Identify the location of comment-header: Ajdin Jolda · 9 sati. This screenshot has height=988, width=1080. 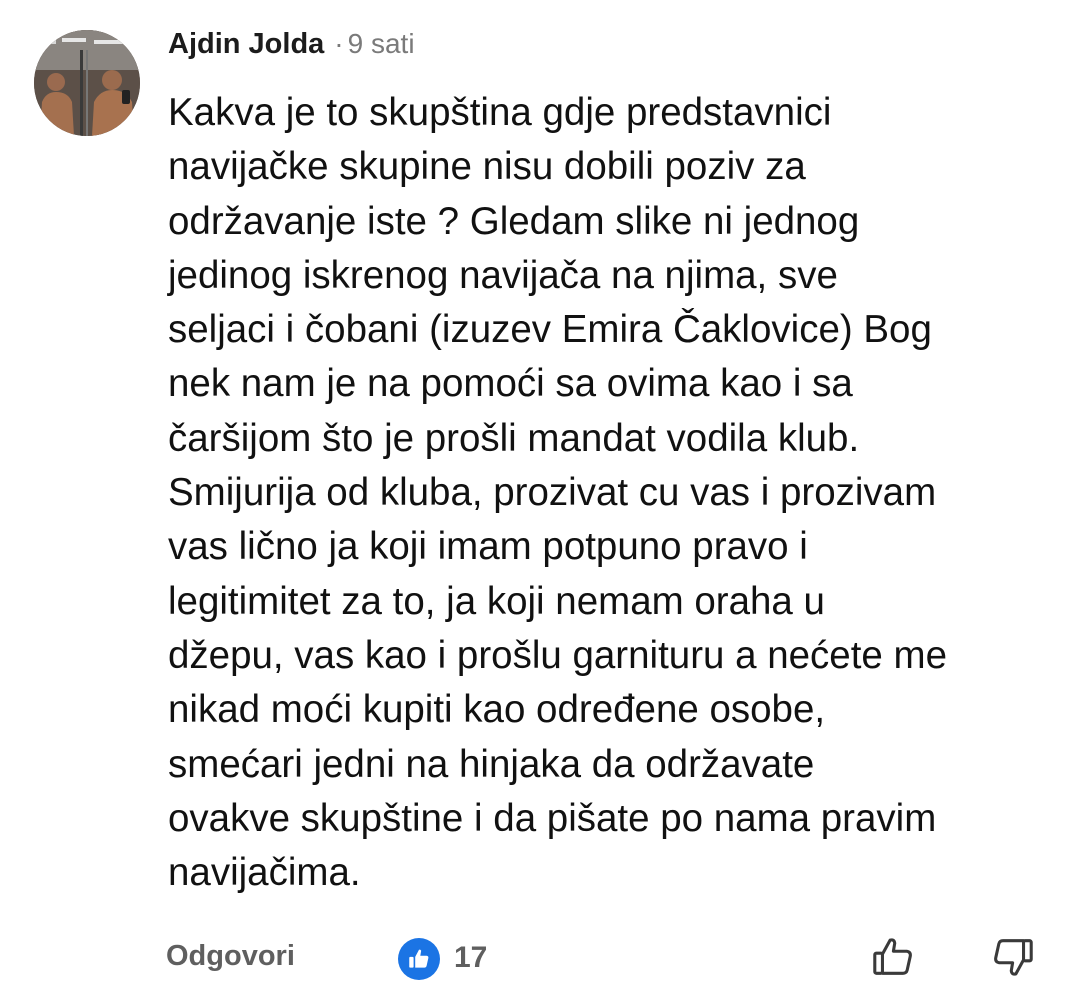
(291, 44).